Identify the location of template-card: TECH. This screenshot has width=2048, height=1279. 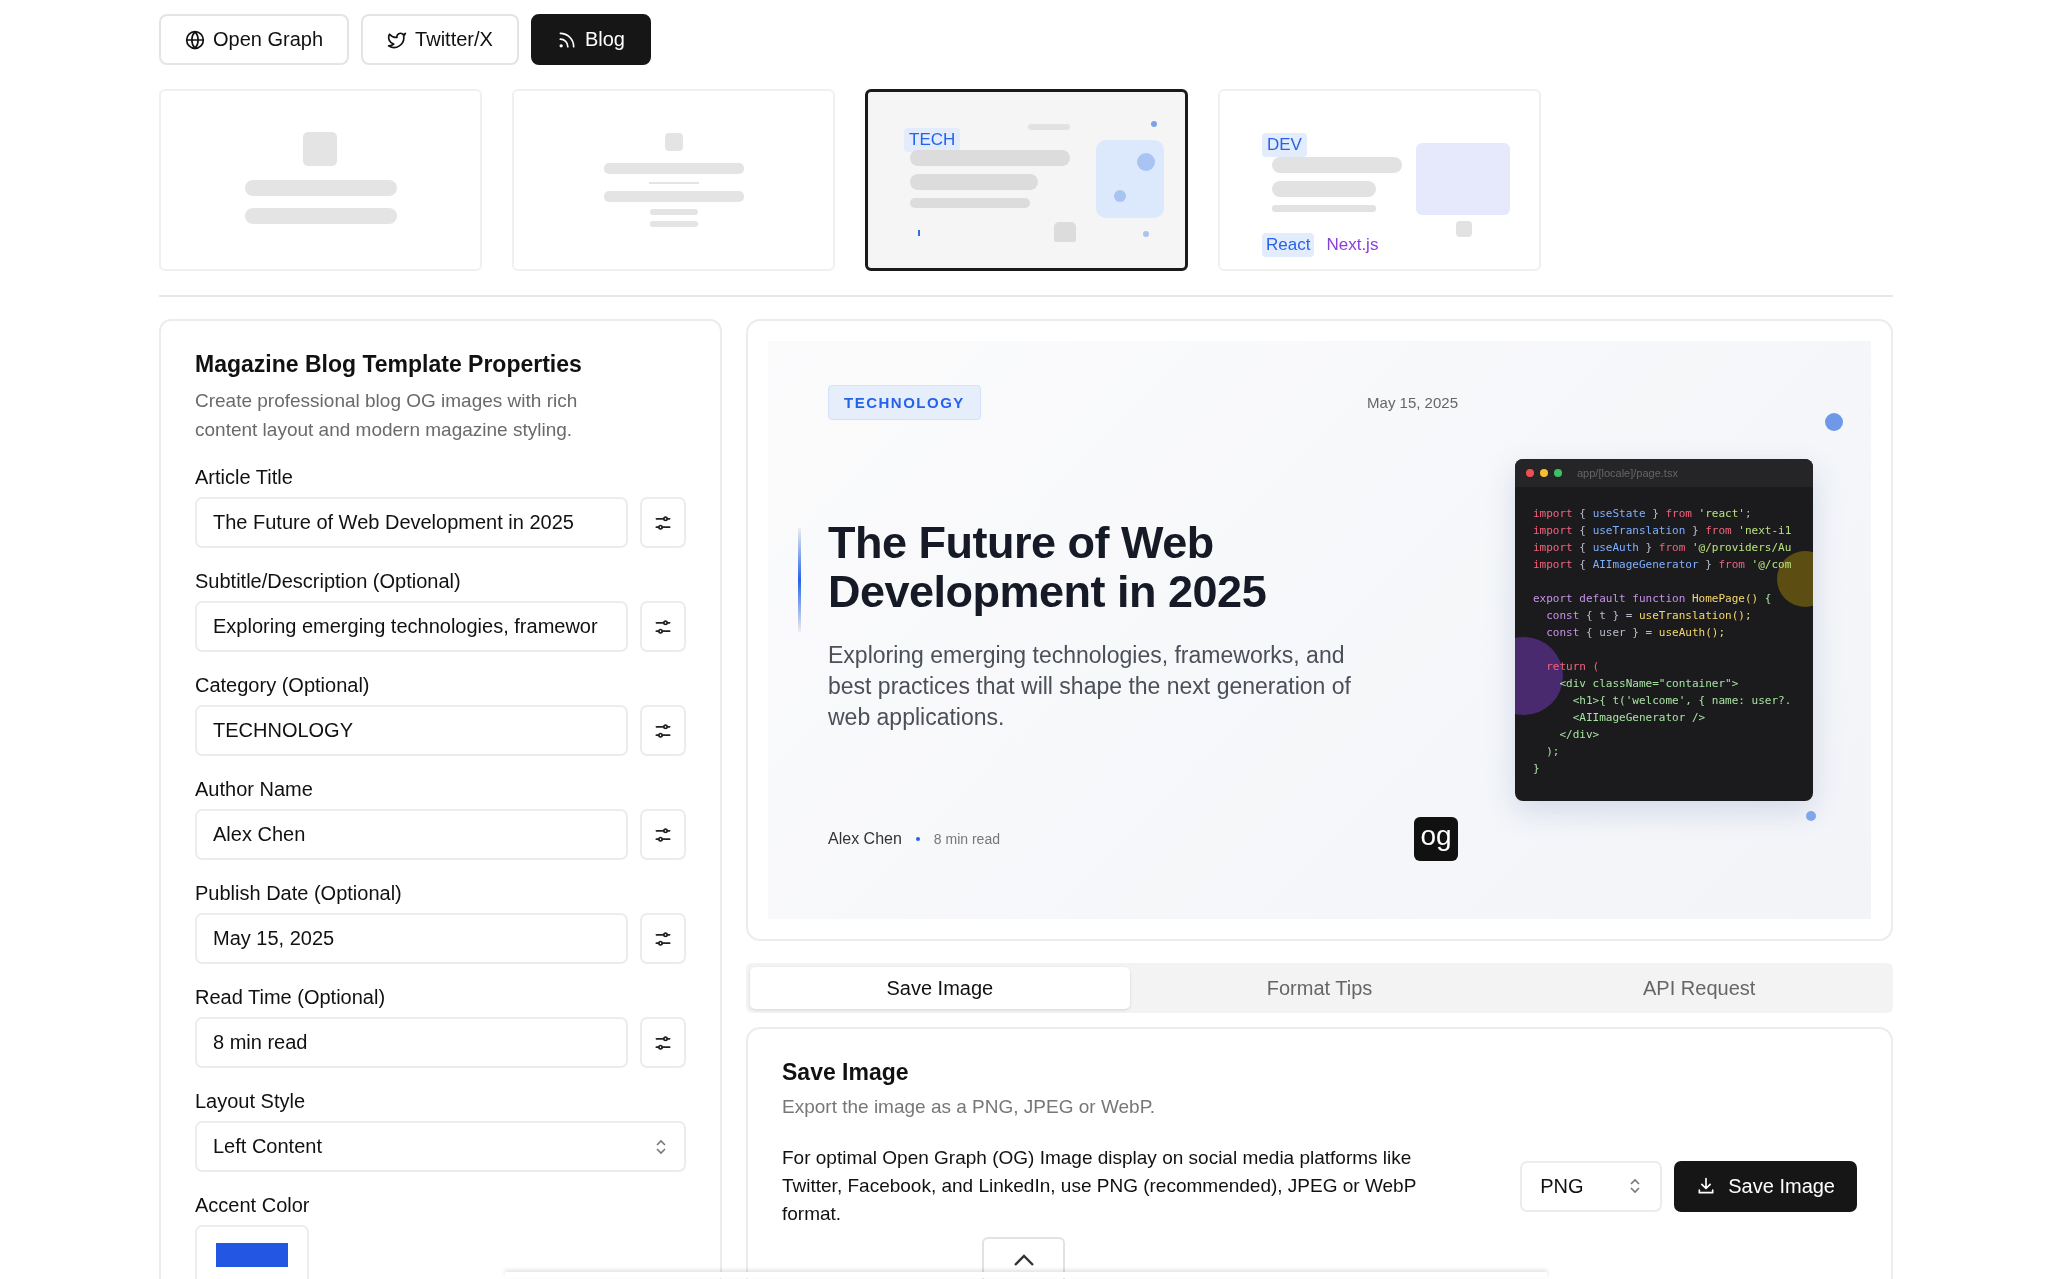
(1026, 180).